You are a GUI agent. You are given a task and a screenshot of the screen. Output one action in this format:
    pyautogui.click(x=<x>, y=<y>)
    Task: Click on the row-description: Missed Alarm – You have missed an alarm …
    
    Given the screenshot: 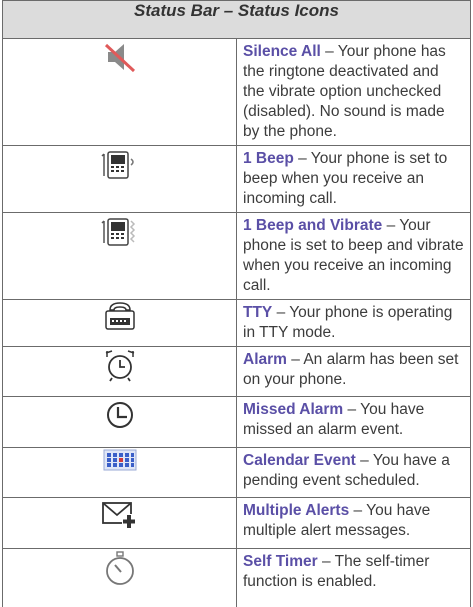 What is the action you would take?
    pyautogui.click(x=354, y=422)
    